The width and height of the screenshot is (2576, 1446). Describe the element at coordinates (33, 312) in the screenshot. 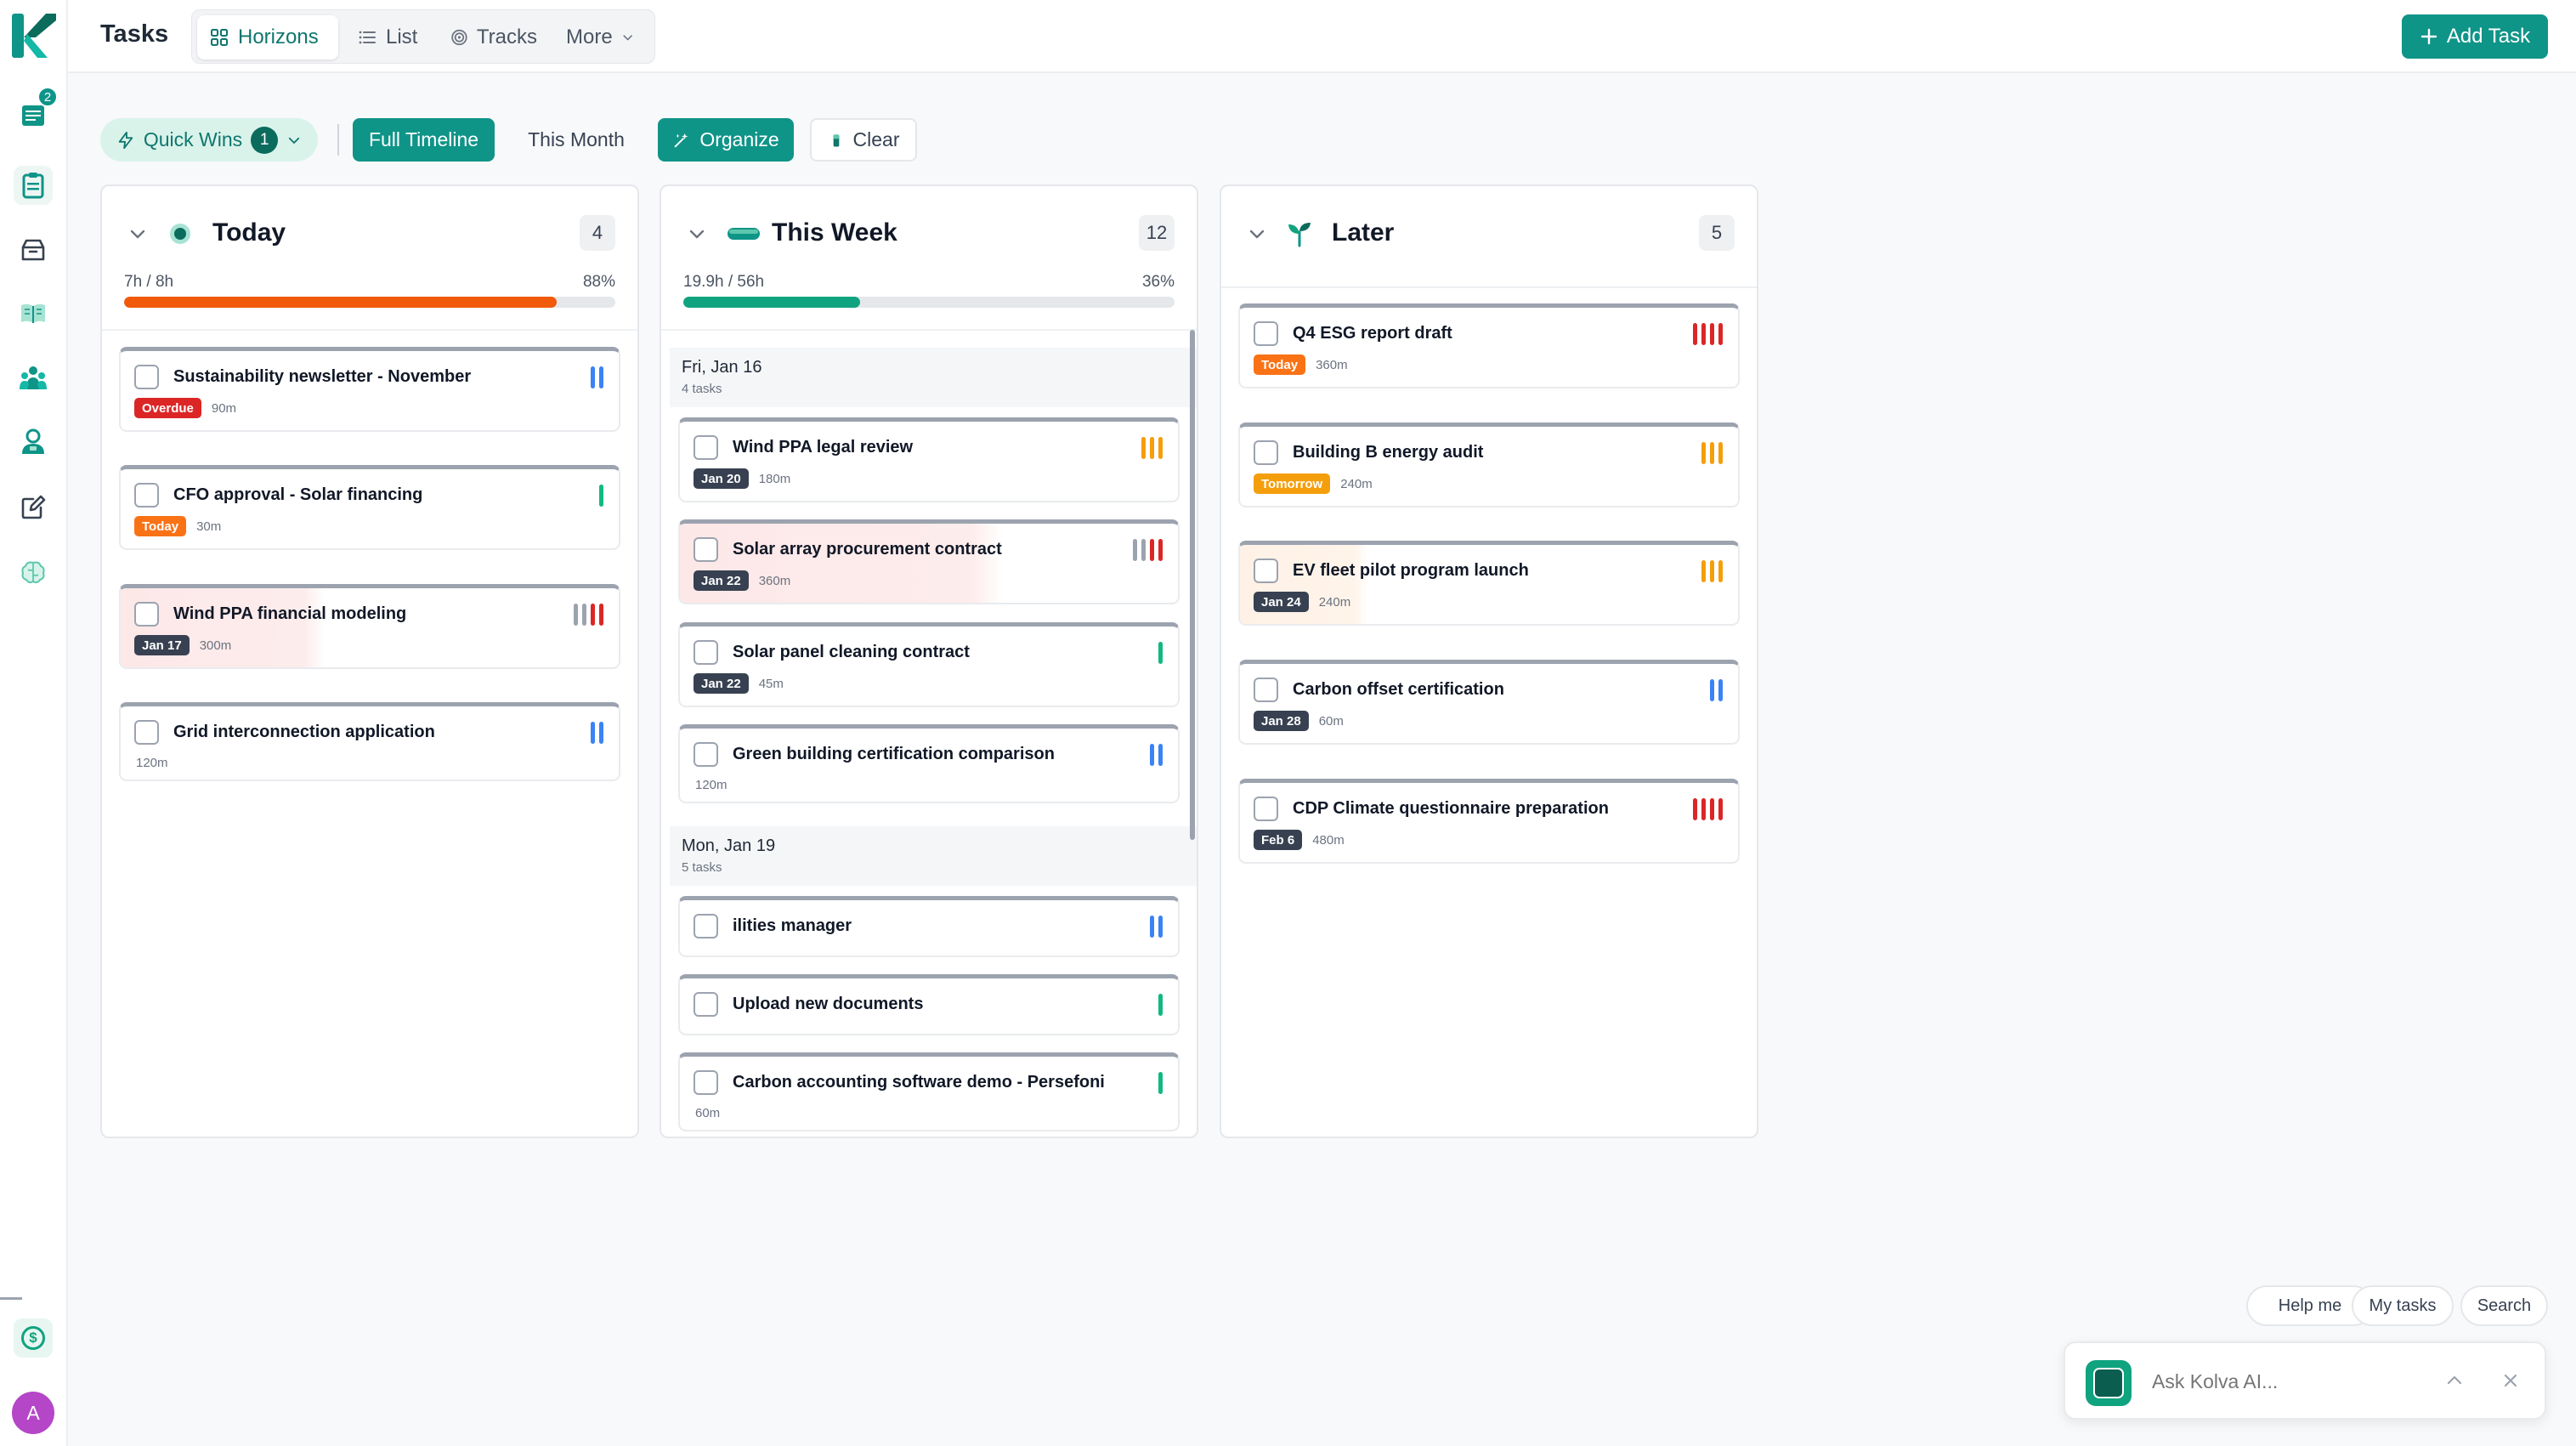

I see `sidebar-item-library` at that location.